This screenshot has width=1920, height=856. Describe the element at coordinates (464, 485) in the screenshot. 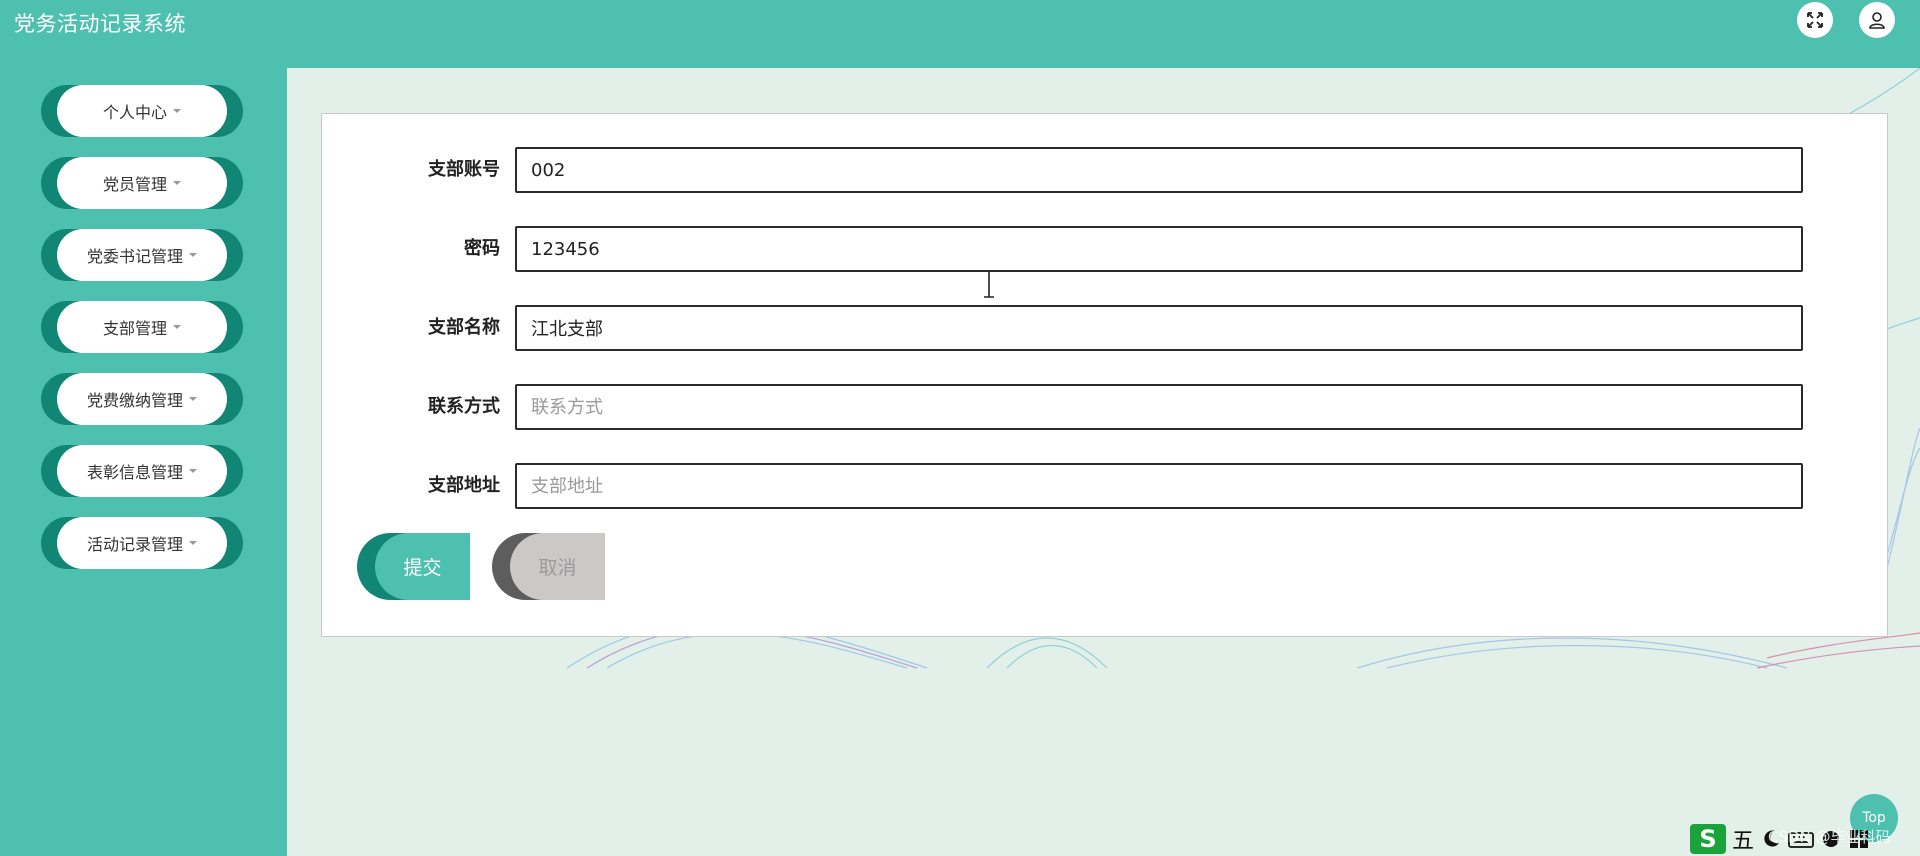

I see `field-label-branch-address: 支部地址` at that location.